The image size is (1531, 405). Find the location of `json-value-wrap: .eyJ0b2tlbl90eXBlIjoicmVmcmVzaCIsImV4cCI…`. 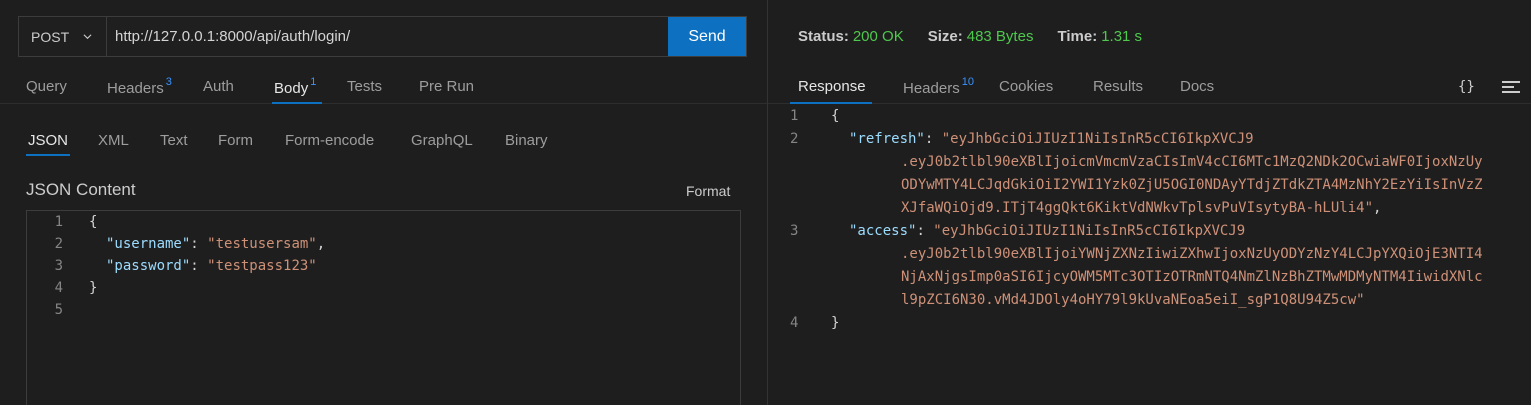

json-value-wrap: .eyJ0b2tlbl90eXBlIjoicmVmcmVzaCIsImV4cCI… is located at coordinates (1192, 162).